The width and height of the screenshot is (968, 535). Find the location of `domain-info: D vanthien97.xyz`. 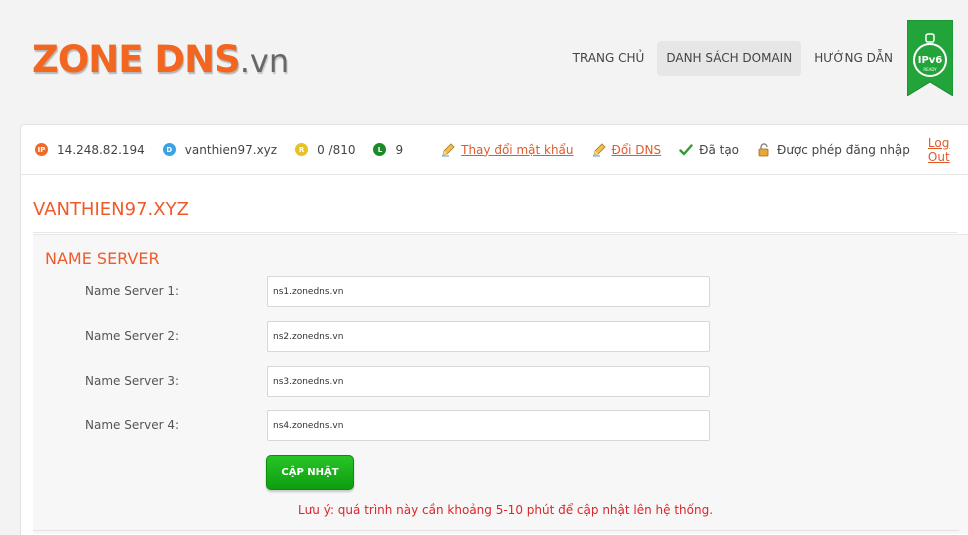

domain-info: D vanthien97.xyz is located at coordinates (220, 149).